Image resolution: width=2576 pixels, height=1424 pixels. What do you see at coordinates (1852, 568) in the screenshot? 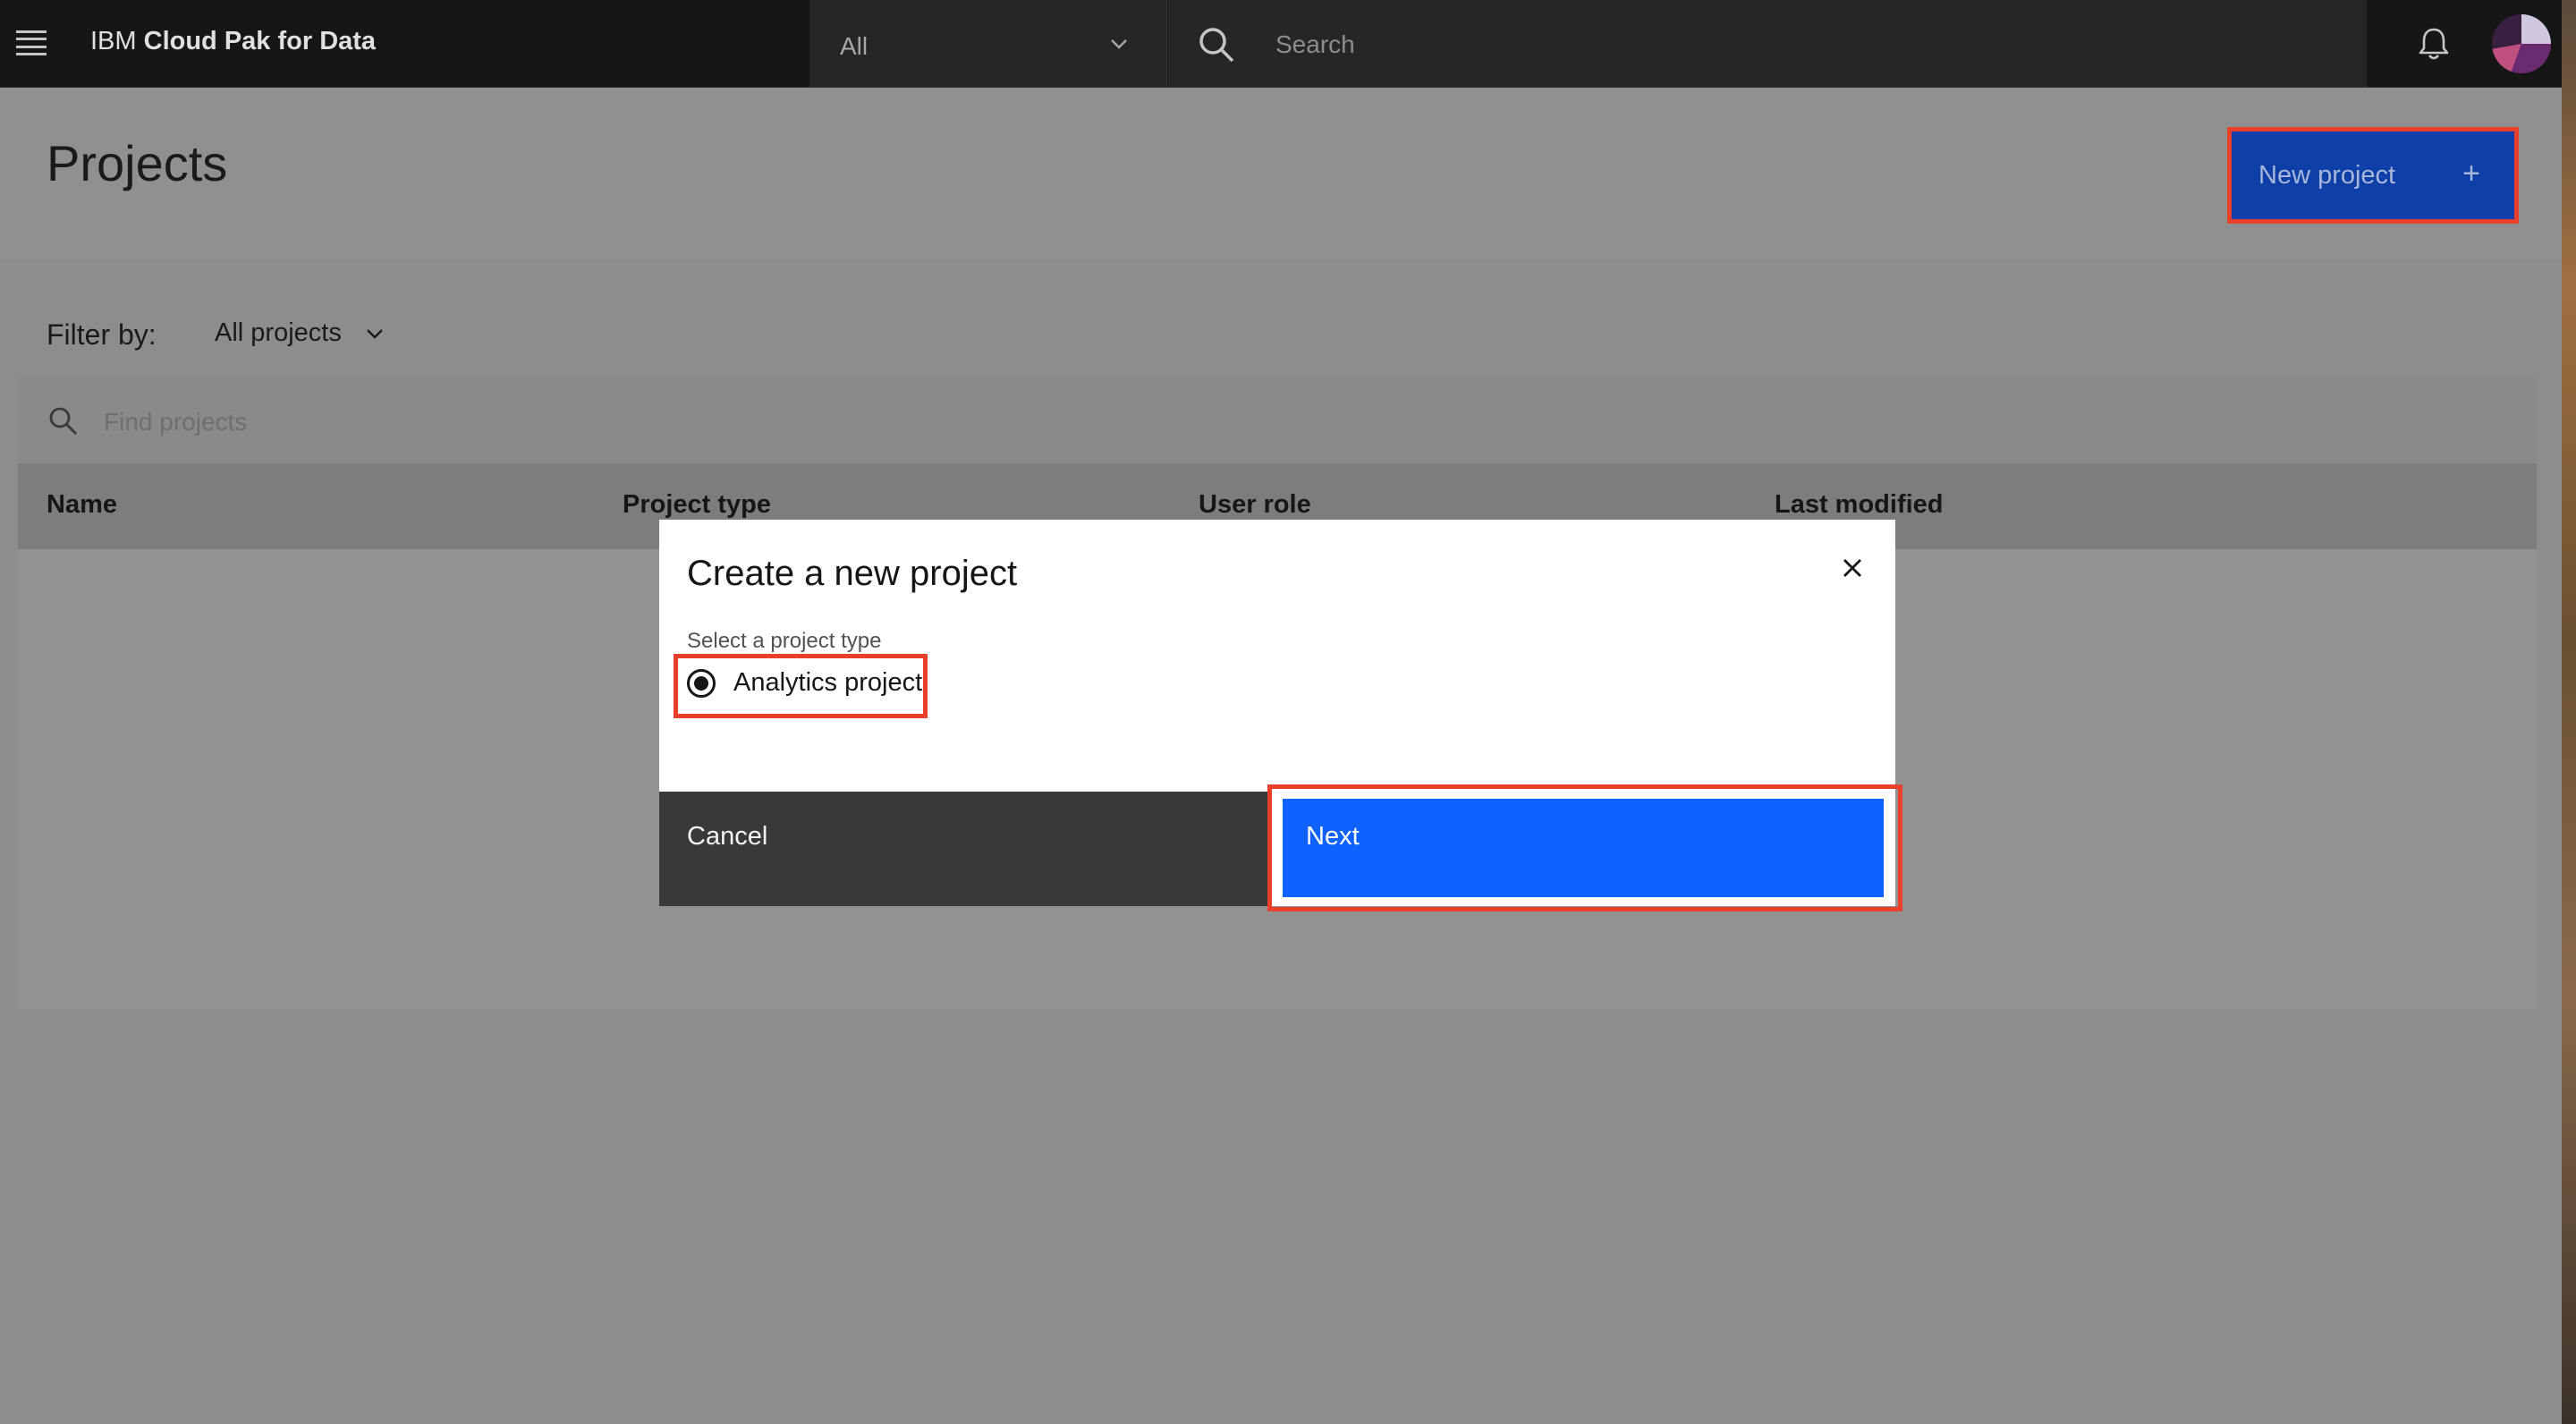
I see `close-icon` at bounding box center [1852, 568].